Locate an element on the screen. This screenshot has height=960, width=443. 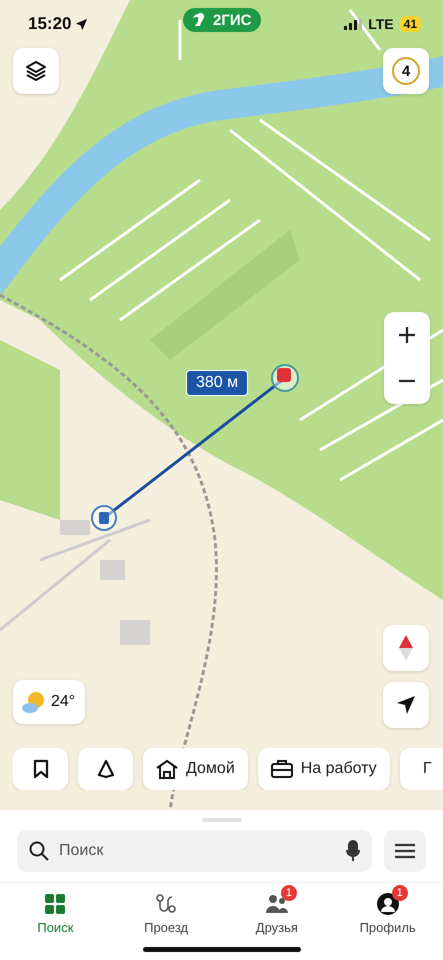
pyramid-icon is located at coordinates (106, 769).